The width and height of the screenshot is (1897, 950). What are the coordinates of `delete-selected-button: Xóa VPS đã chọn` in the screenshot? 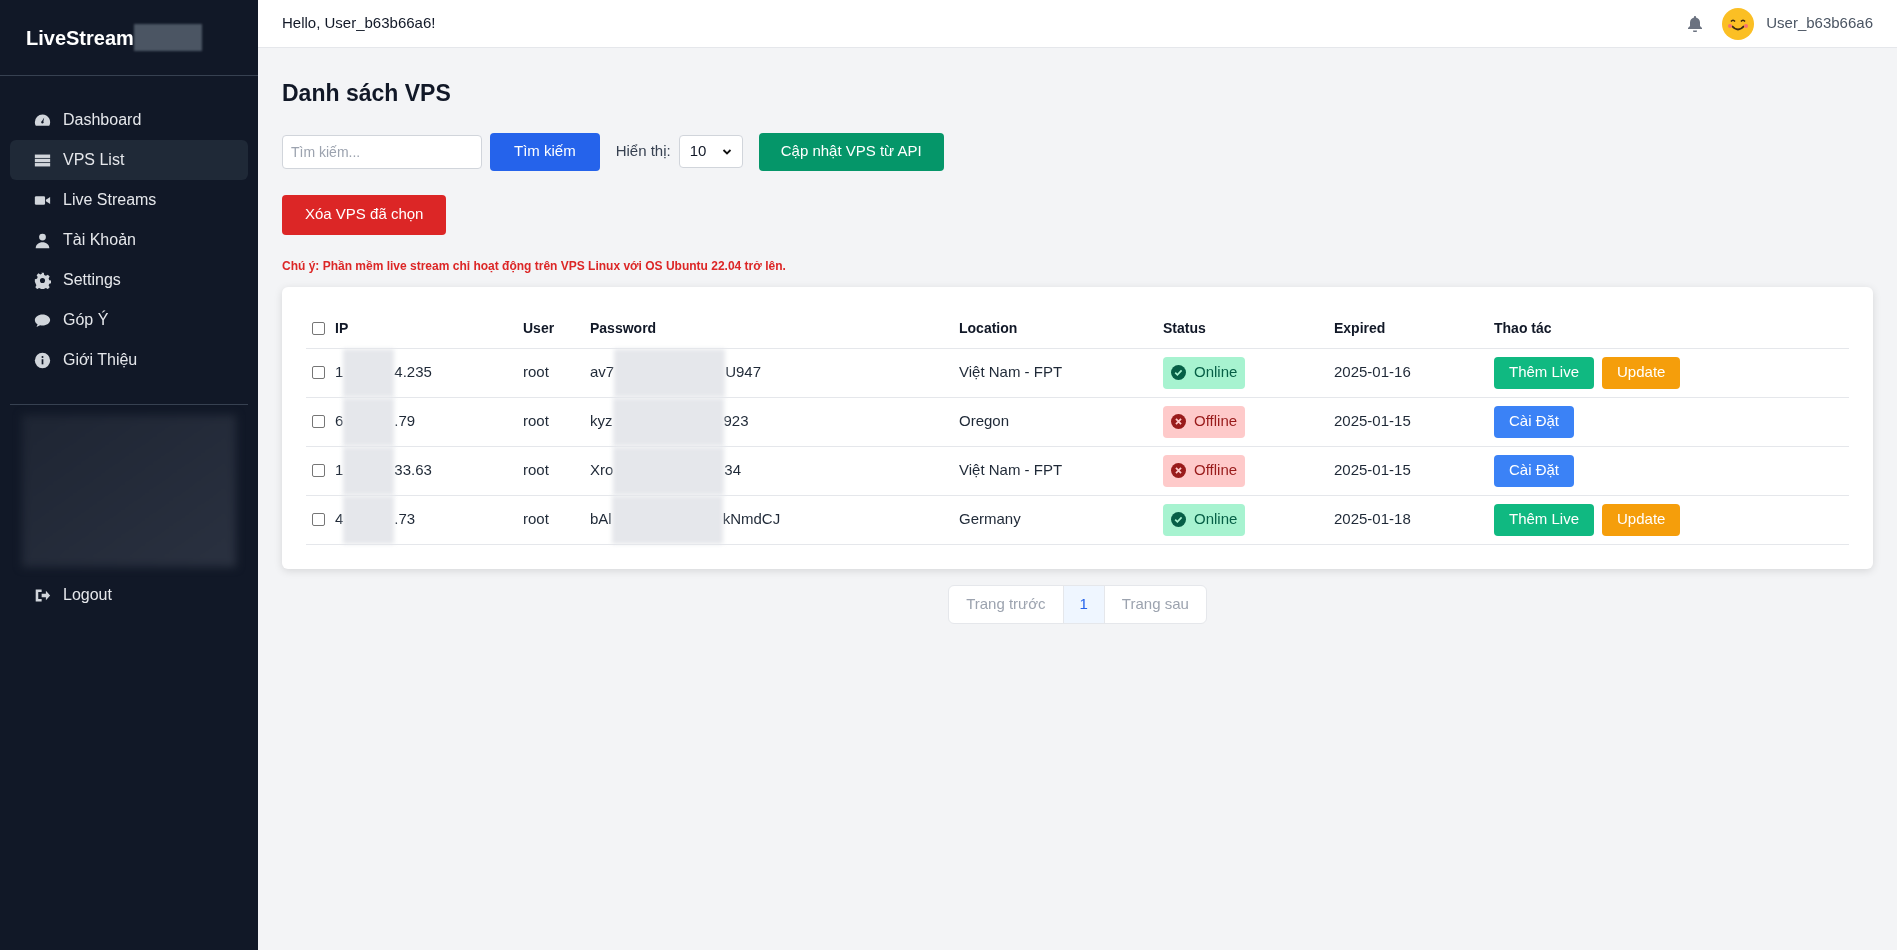 It's located at (364, 214).